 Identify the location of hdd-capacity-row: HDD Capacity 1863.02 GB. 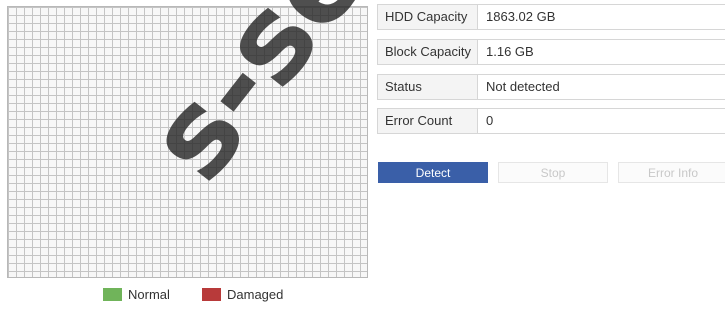
(551, 17).